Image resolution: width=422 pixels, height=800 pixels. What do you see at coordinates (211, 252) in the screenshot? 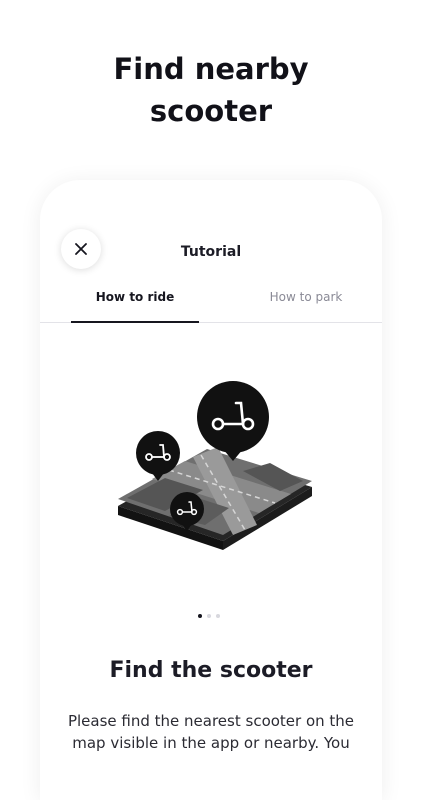
I see `screen-title: Tutorial` at bounding box center [211, 252].